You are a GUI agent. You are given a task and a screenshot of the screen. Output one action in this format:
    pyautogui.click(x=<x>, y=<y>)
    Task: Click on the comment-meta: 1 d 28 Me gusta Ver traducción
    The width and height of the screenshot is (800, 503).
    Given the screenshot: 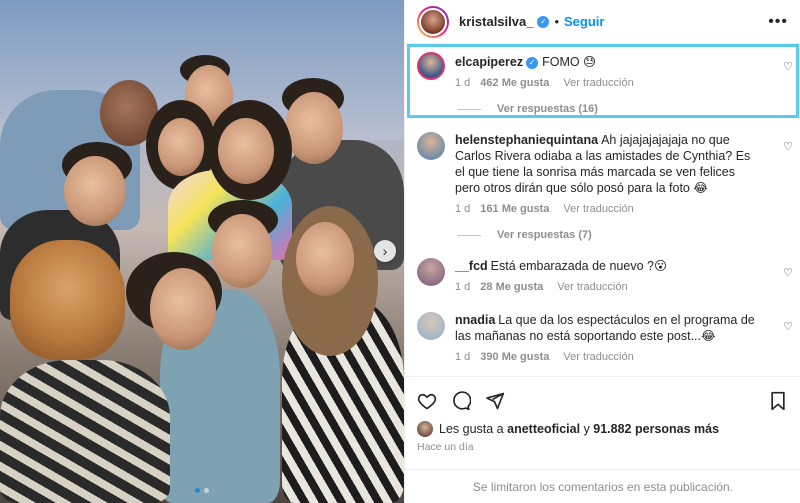 What is the action you would take?
    pyautogui.click(x=621, y=287)
    